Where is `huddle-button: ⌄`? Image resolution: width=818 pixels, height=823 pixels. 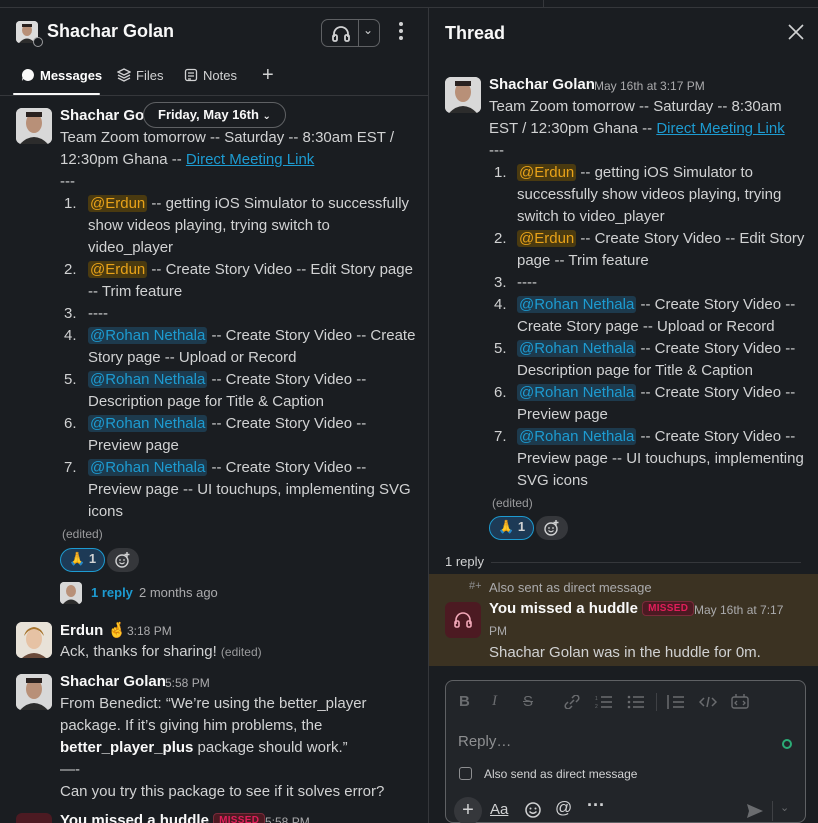
huddle-button: ⌄ is located at coordinates (350, 33).